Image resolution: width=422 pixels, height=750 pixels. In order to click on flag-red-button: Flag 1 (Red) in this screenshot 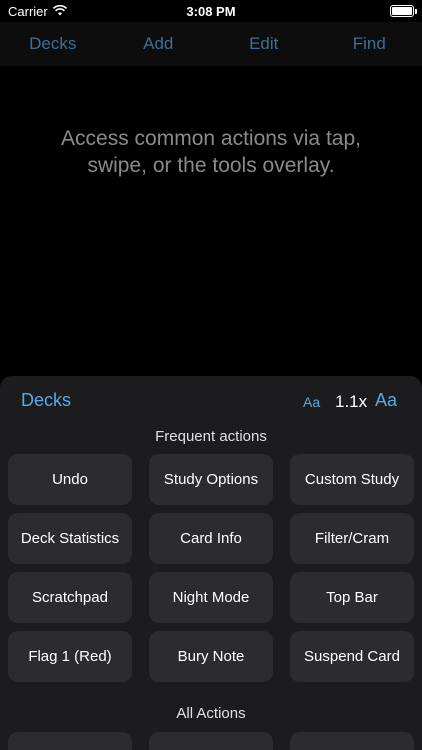, I will do `click(70, 656)`.